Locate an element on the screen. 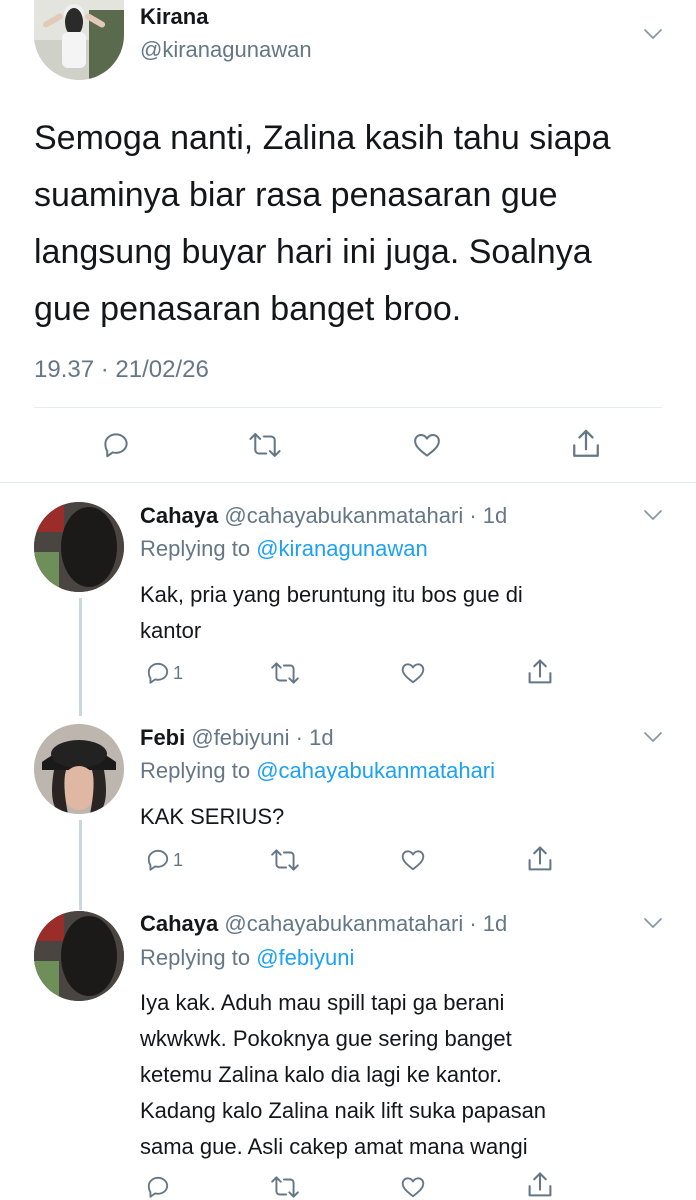  main-tweet-line: Semoga nanti, Zalina kasih tahu siapa is located at coordinates (322, 138).